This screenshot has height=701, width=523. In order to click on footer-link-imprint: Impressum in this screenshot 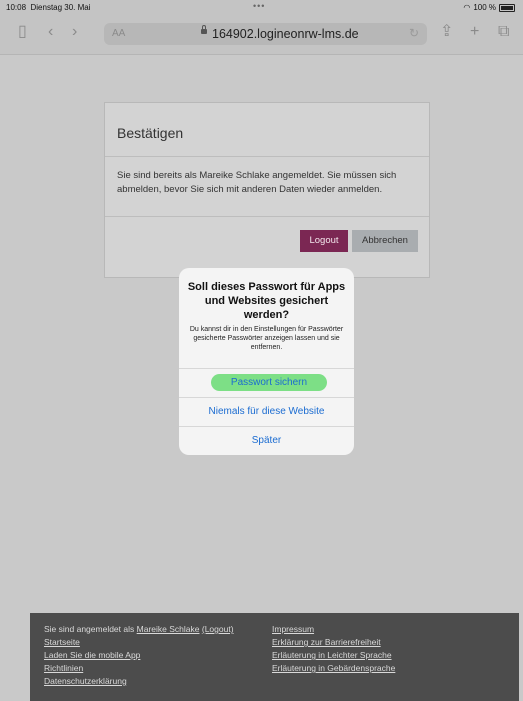, I will do `click(293, 629)`.